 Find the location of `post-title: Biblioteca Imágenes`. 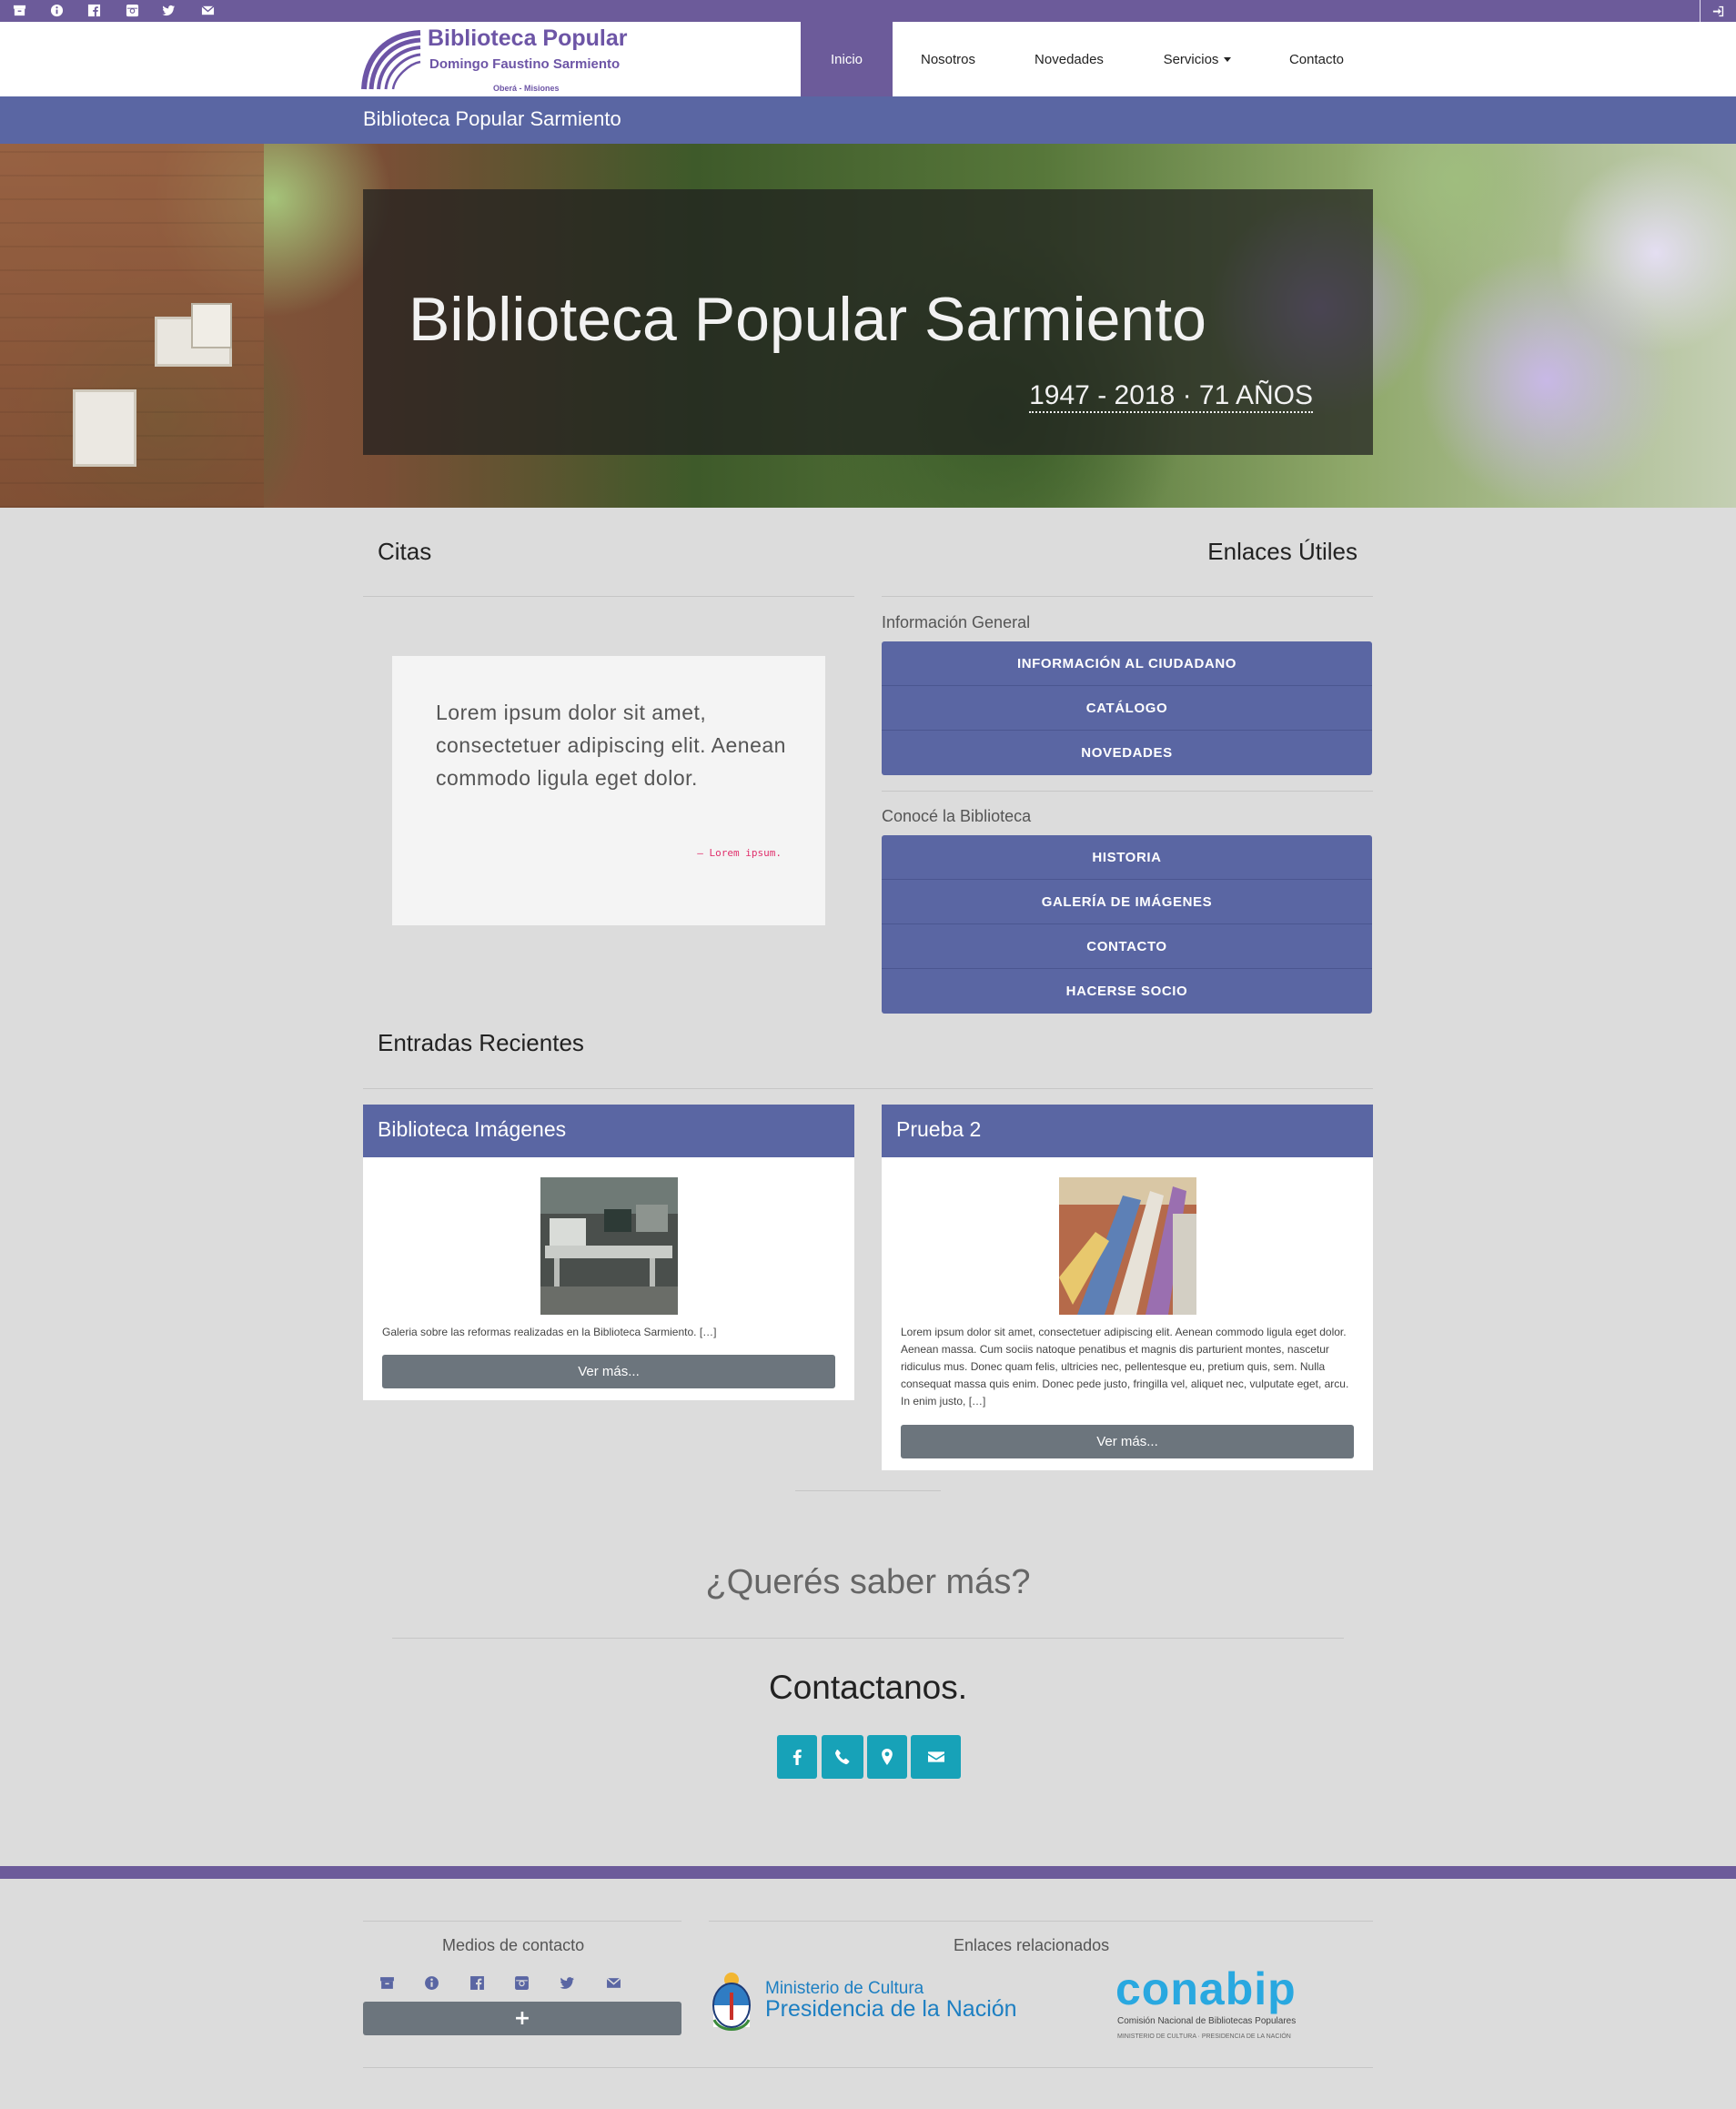

post-title: Biblioteca Imágenes is located at coordinates (608, 1131).